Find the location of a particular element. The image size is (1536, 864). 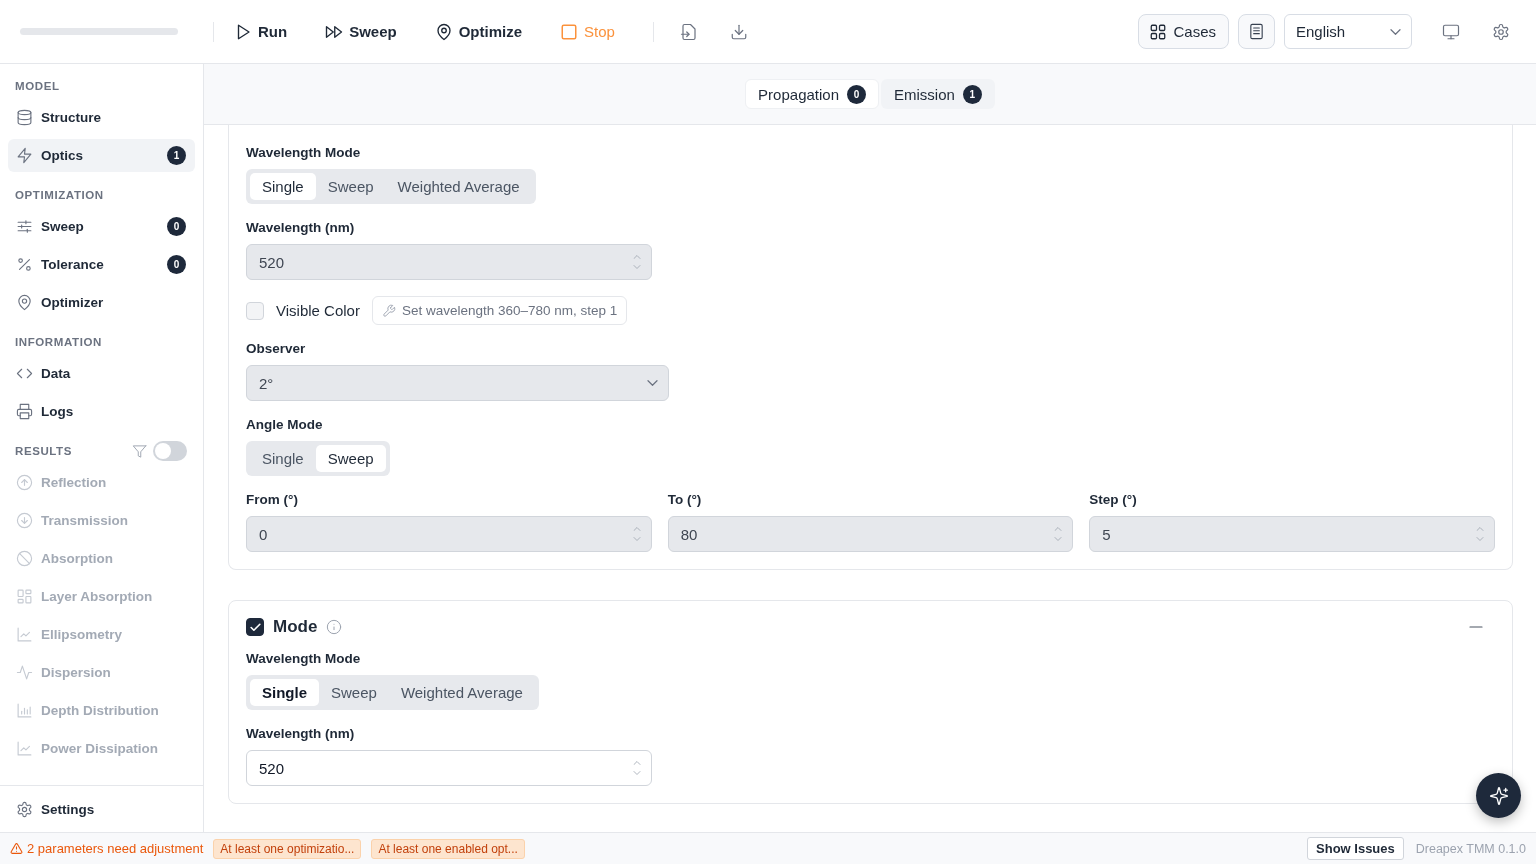

run-button: Run is located at coordinates (261, 31).